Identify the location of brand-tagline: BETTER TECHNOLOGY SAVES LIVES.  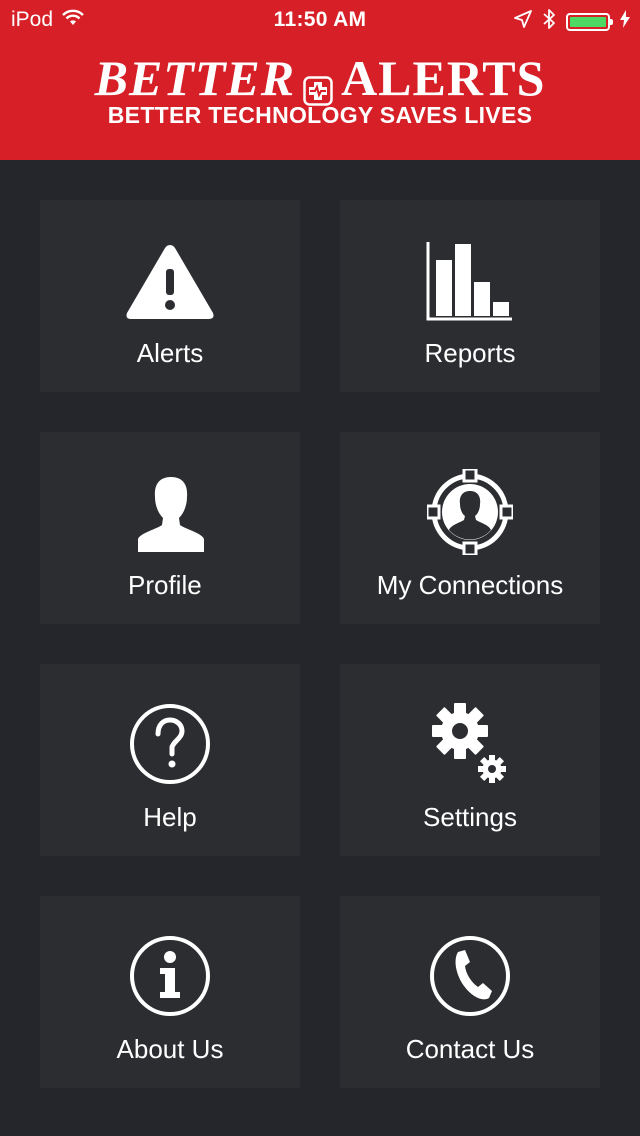
(320, 115).